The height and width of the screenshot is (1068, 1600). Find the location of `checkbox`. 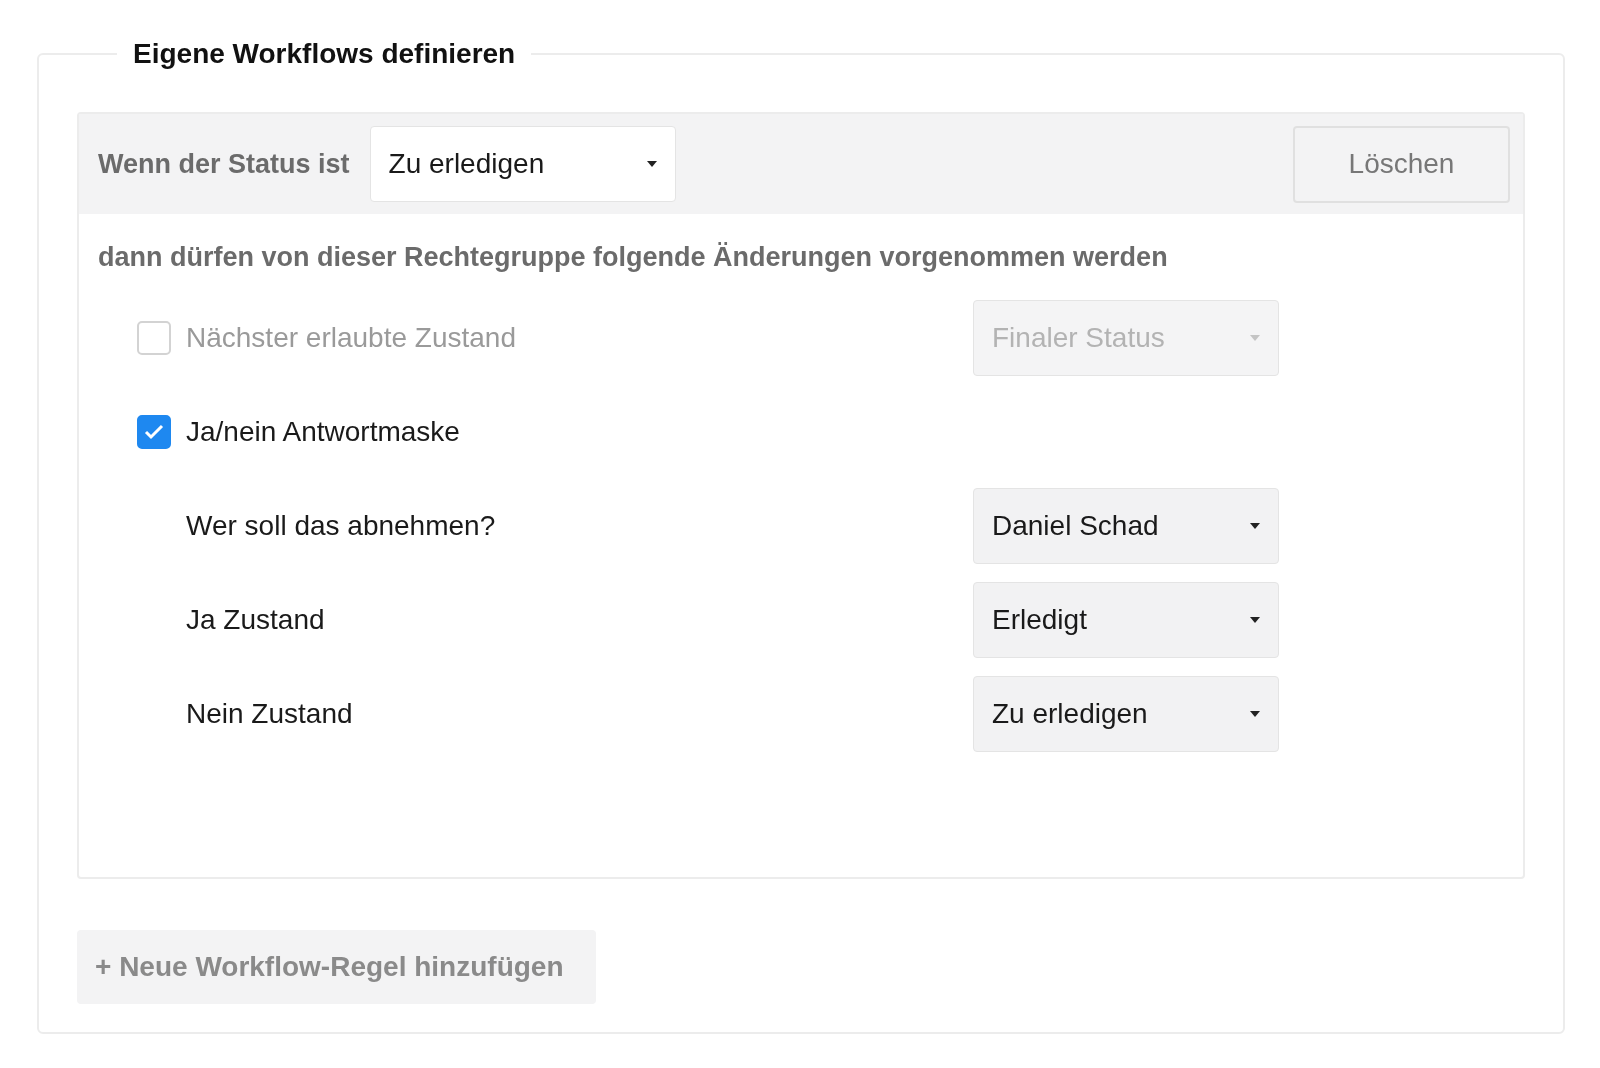

checkbox is located at coordinates (154, 431).